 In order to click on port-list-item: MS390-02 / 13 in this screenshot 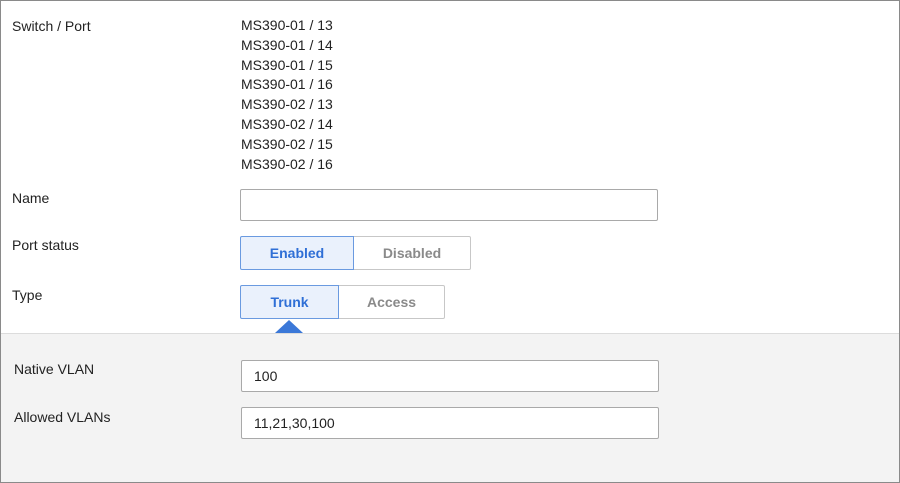, I will do `click(287, 104)`.